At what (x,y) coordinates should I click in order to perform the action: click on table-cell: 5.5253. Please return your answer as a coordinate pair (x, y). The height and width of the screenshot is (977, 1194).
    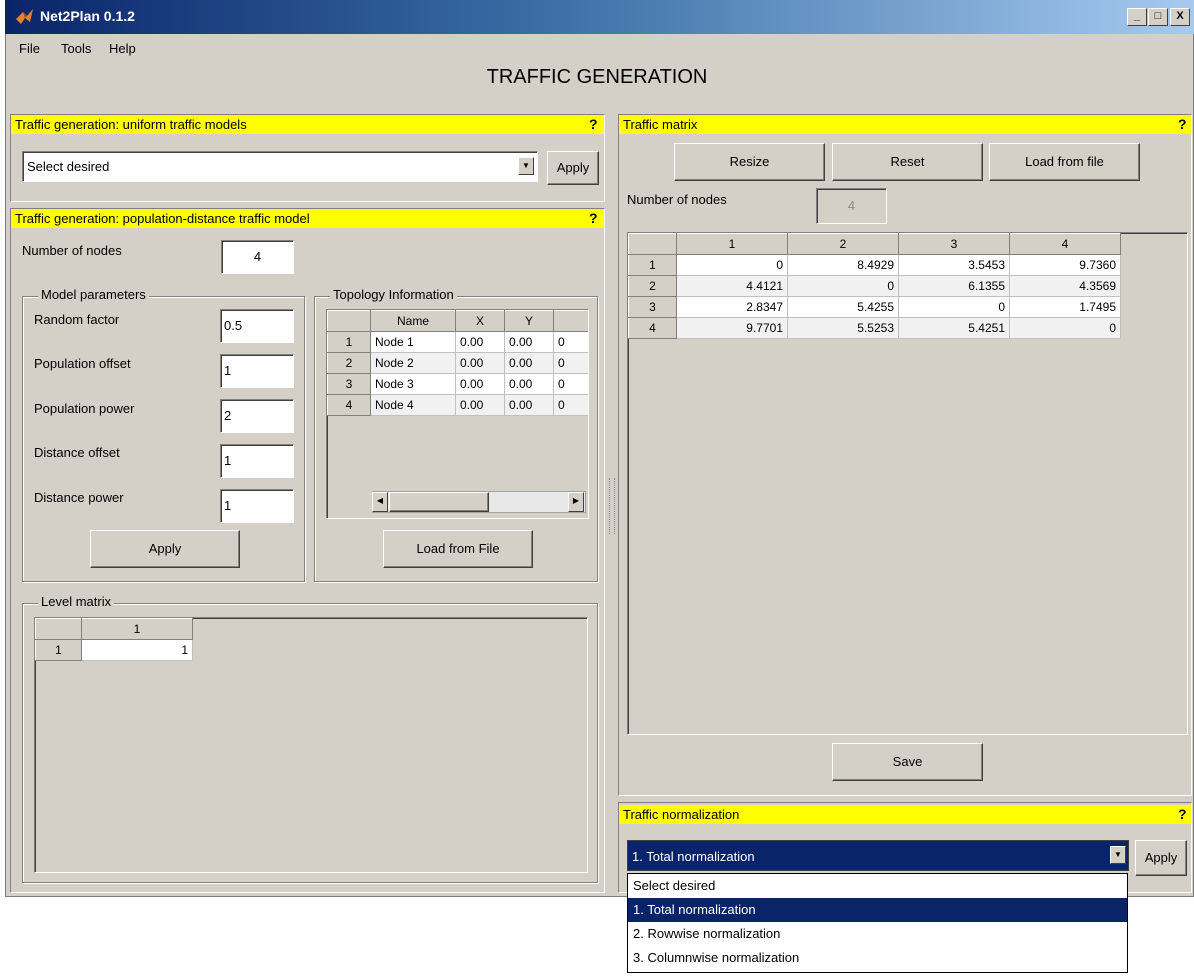
    Looking at the image, I should click on (843, 328).